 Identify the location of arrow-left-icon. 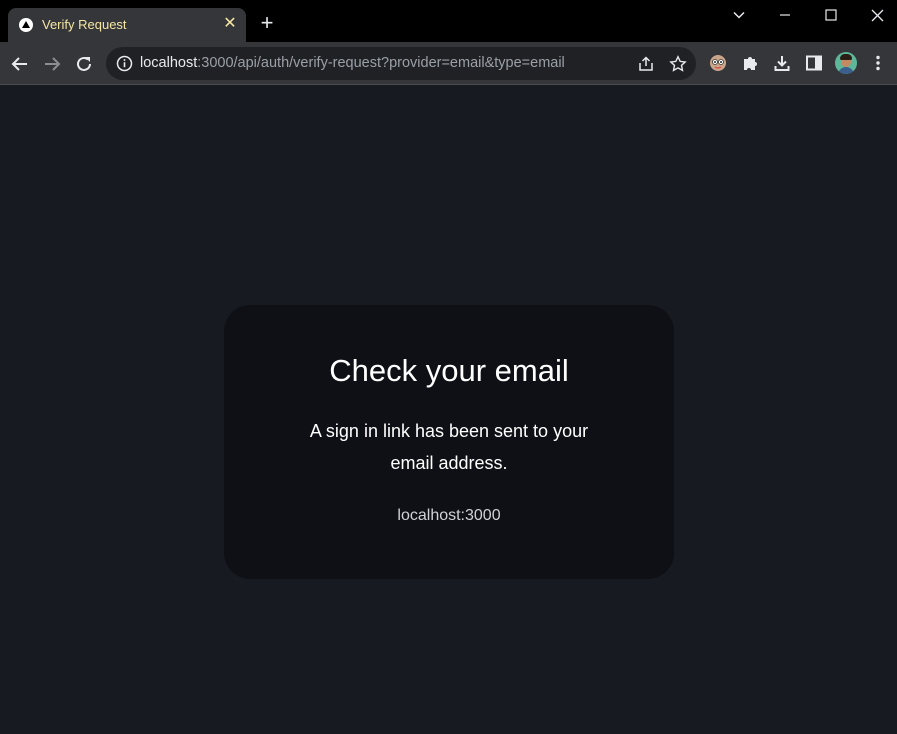
(19, 64).